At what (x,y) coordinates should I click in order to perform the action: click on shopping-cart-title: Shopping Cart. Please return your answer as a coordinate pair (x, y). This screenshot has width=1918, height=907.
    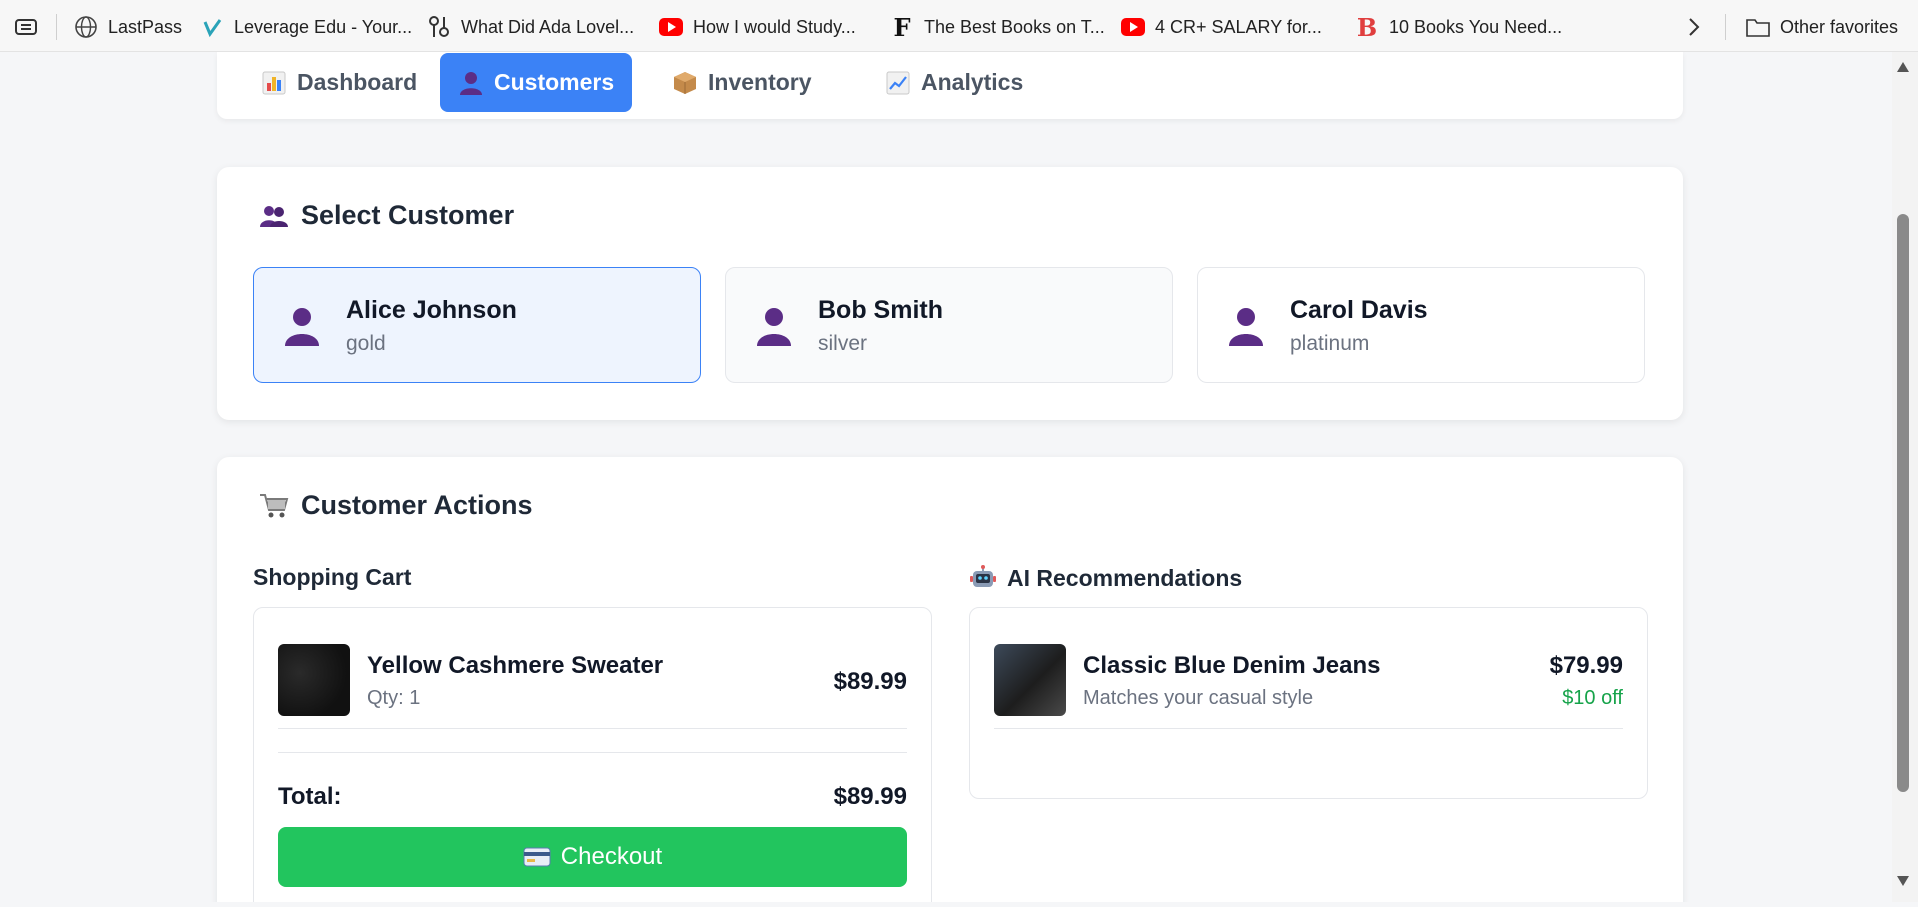
    Looking at the image, I should click on (332, 577).